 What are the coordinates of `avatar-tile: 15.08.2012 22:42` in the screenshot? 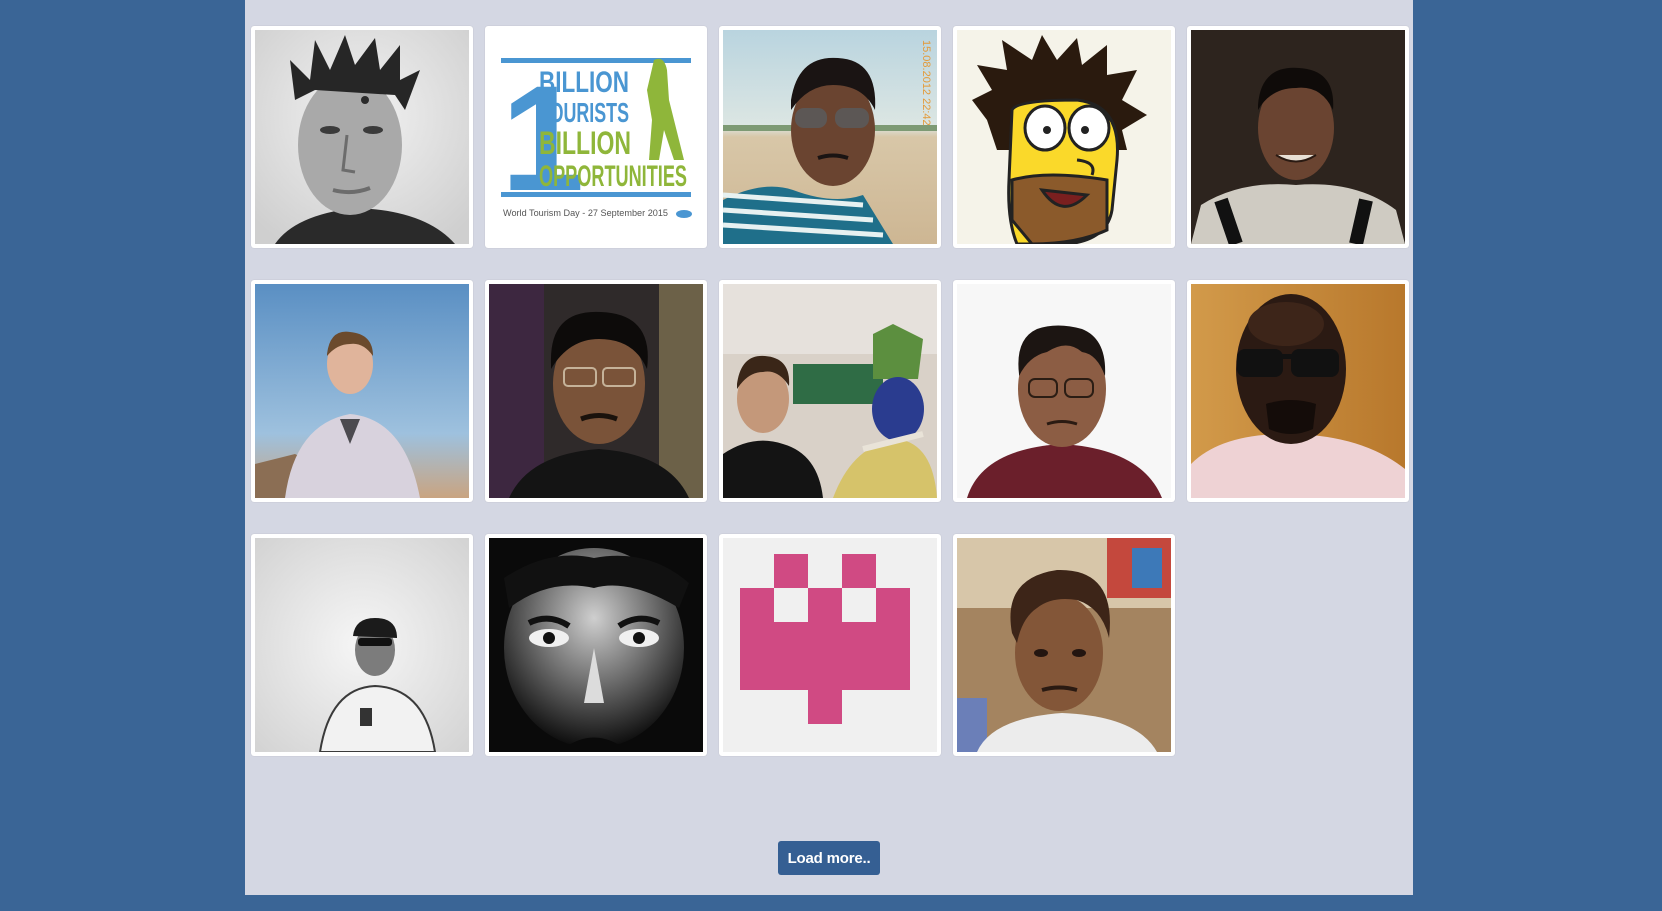 It's located at (830, 137).